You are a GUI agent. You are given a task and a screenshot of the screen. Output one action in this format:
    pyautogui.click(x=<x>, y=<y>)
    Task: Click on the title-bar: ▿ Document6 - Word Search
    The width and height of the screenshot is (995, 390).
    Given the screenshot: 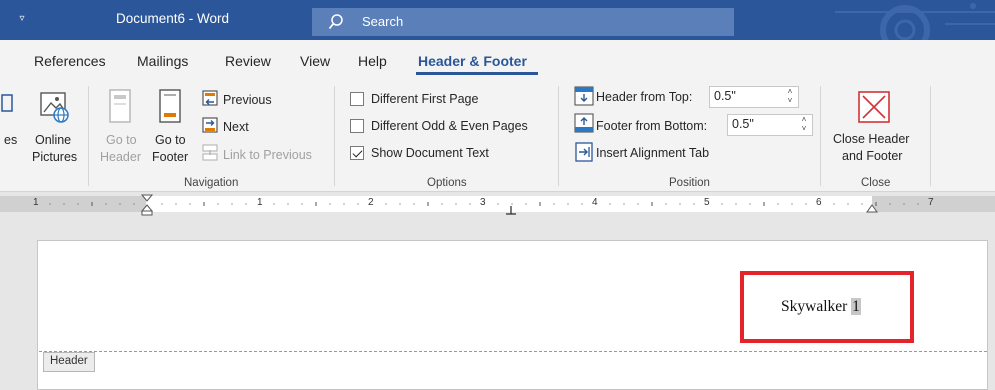 What is the action you would take?
    pyautogui.click(x=497, y=20)
    